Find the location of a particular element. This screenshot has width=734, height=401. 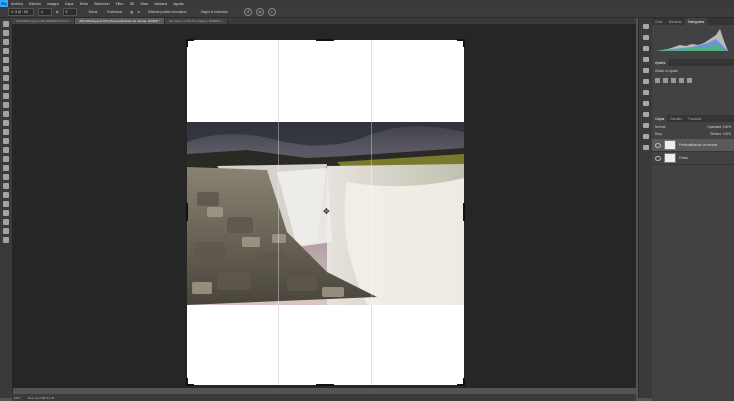

layer-blend-row: Normal Opacidad: 100% is located at coordinates (693, 127).